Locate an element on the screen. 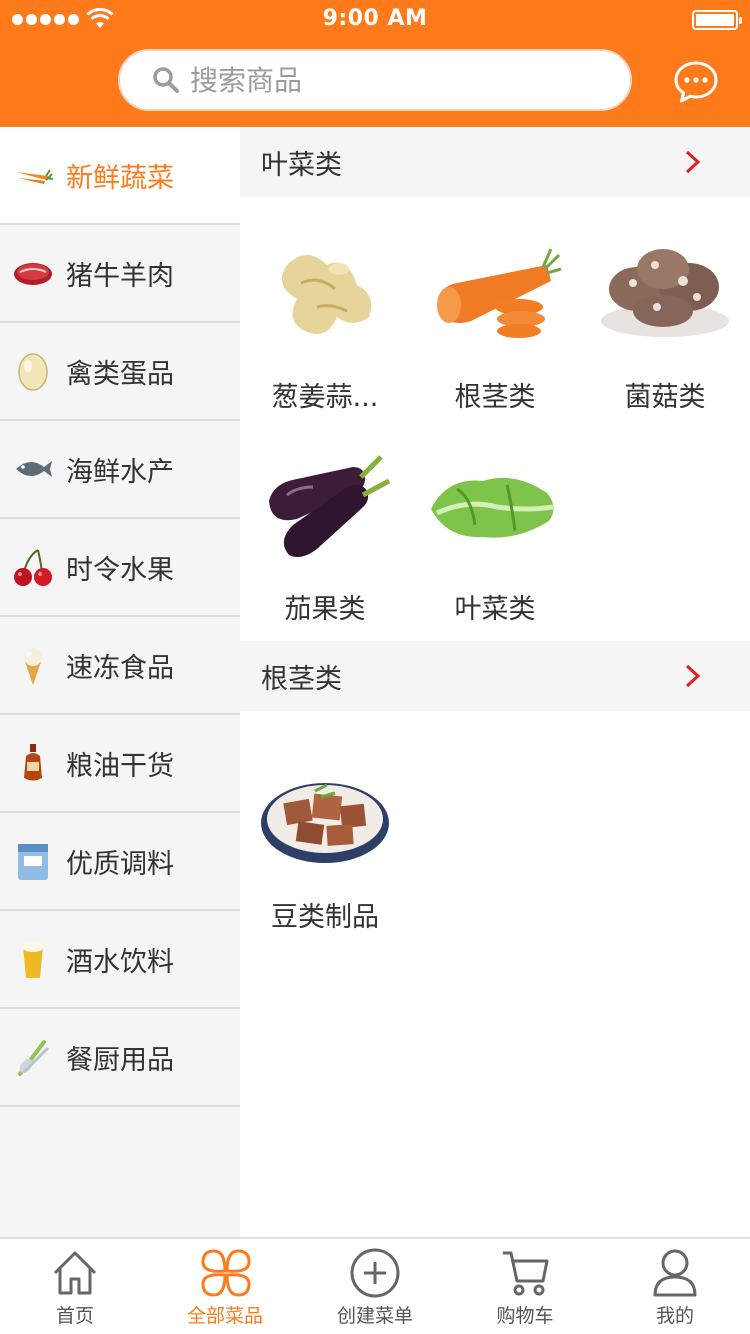 The image size is (750, 1334). sidebar-item-label: 时令水果 is located at coordinates (120, 570).